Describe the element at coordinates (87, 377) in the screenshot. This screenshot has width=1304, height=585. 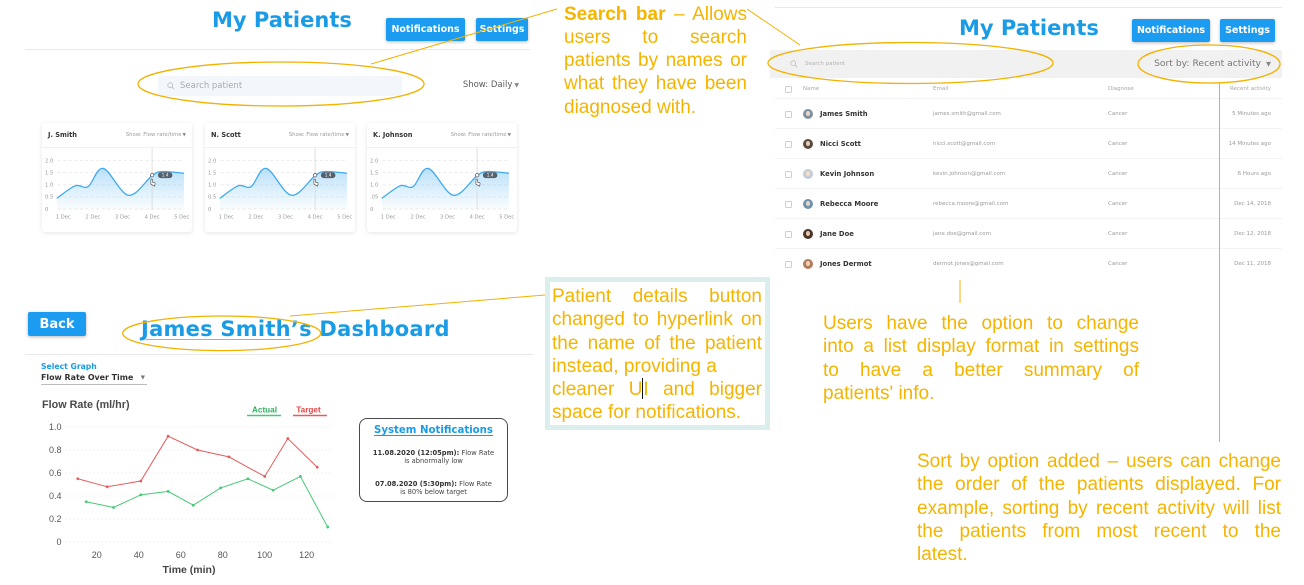
I see `graph-select-value: Flow Rate Over Time` at that location.